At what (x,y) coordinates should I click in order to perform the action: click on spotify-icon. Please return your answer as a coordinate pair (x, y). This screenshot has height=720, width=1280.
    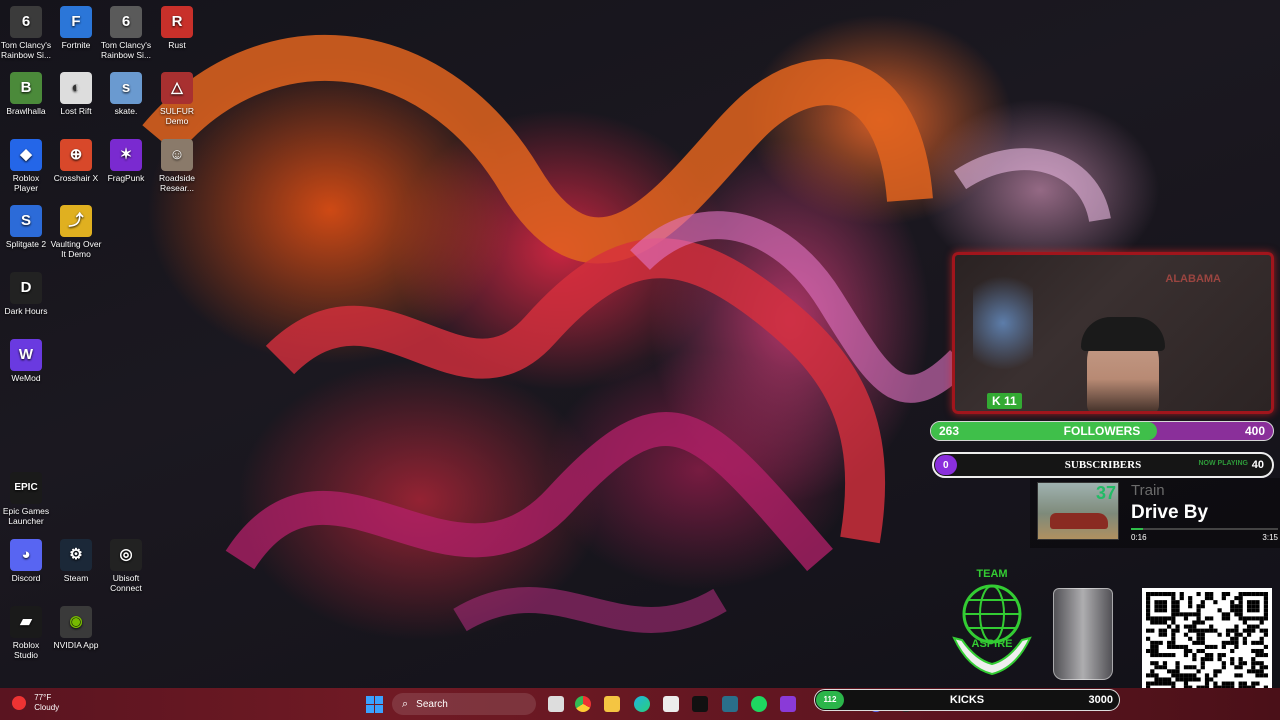
    Looking at the image, I should click on (759, 704).